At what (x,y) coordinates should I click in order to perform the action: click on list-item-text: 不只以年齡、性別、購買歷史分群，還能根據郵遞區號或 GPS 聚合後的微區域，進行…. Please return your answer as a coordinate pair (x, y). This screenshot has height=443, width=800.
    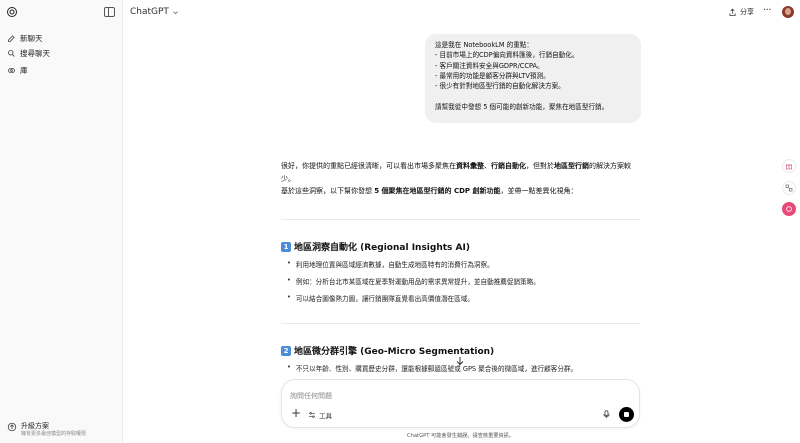
    Looking at the image, I should click on (436, 369).